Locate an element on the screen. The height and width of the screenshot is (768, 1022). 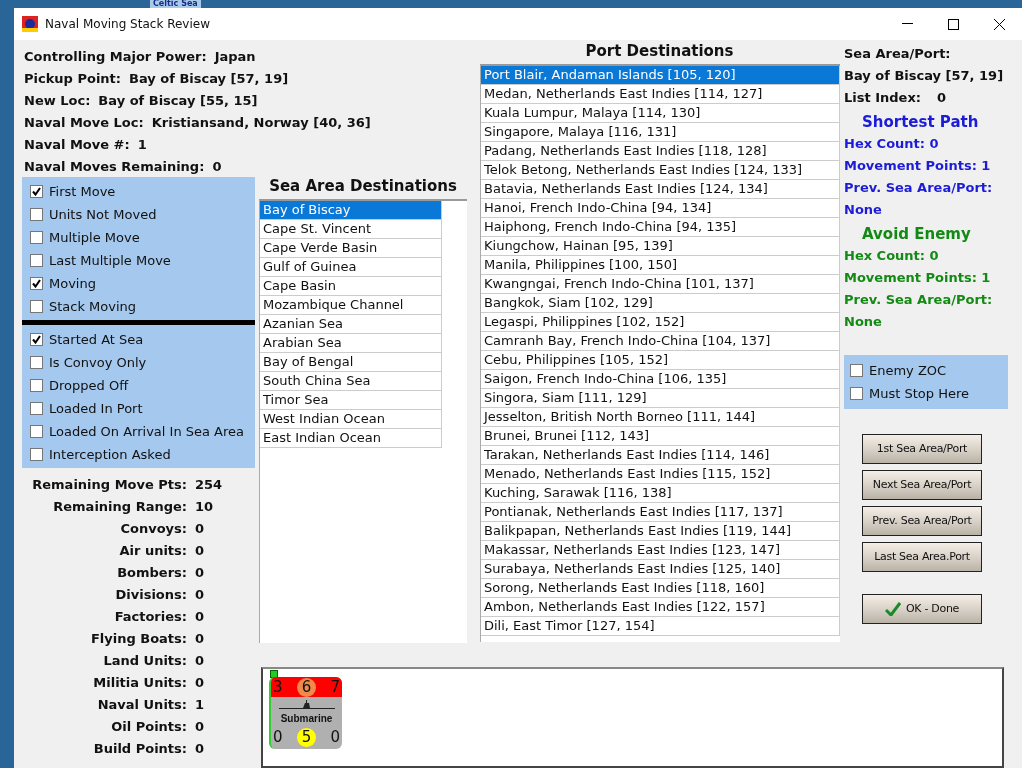
list-item: Saigon, French Indo-China [106, 135] is located at coordinates (660, 379).